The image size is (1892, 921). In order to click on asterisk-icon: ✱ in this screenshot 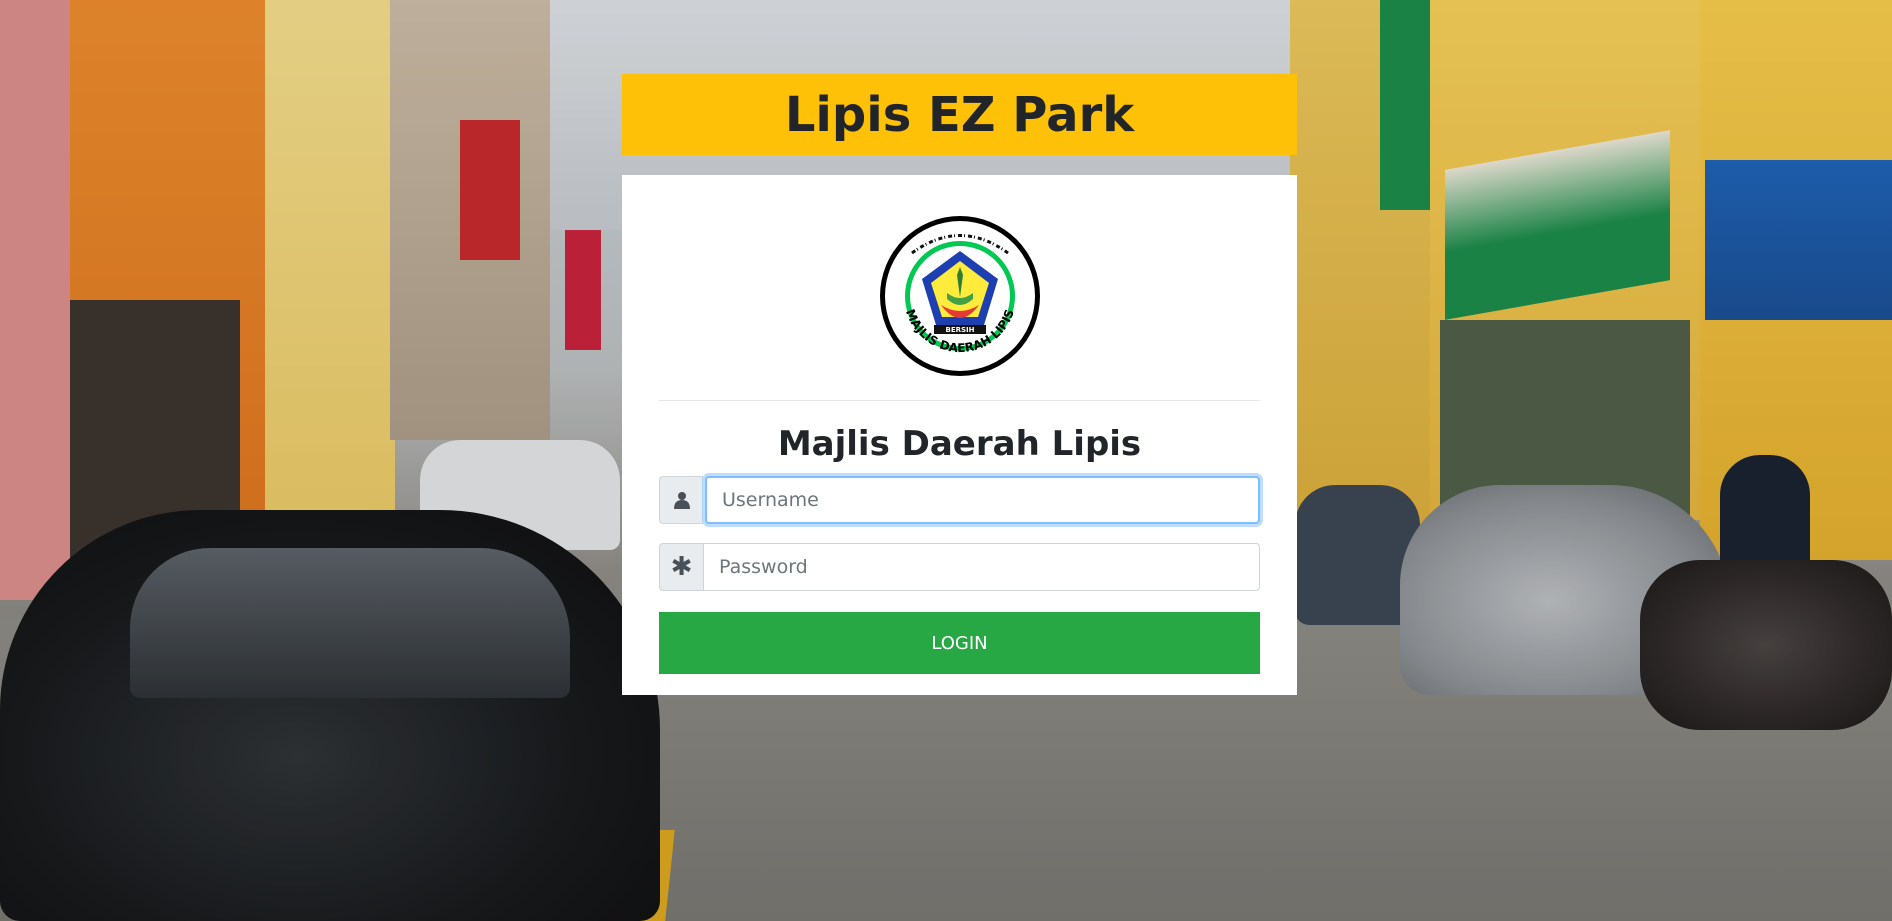, I will do `click(681, 567)`.